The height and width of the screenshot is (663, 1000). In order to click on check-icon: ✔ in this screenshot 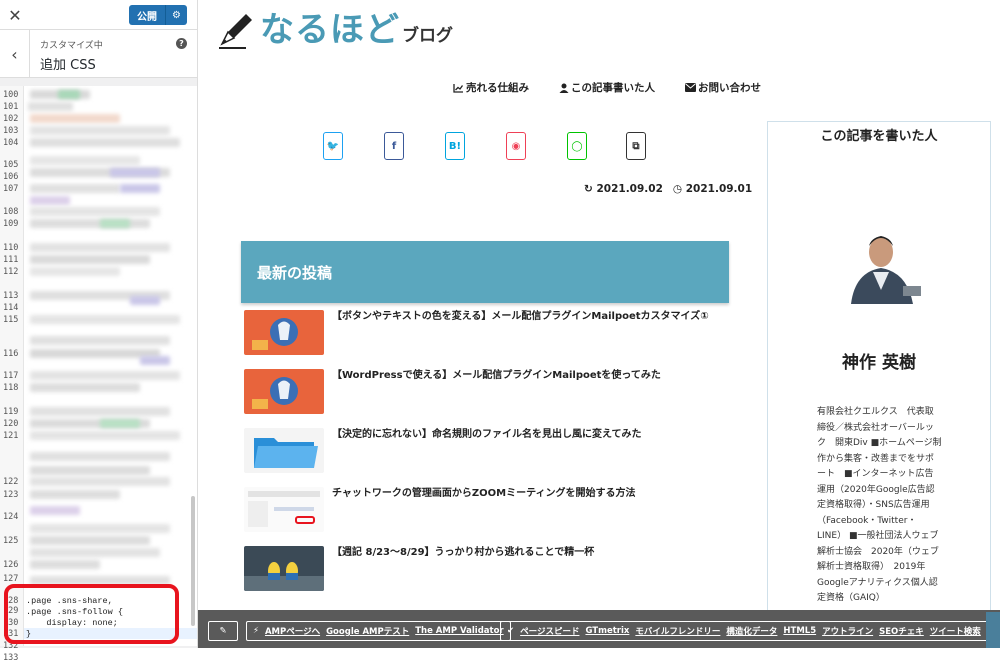, I will do `click(511, 631)`.